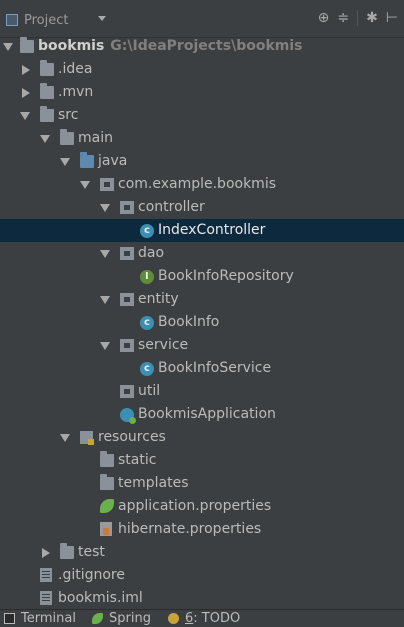 The image size is (404, 627). Describe the element at coordinates (202, 345) in the screenshot. I see `tree-item-service: service` at that location.